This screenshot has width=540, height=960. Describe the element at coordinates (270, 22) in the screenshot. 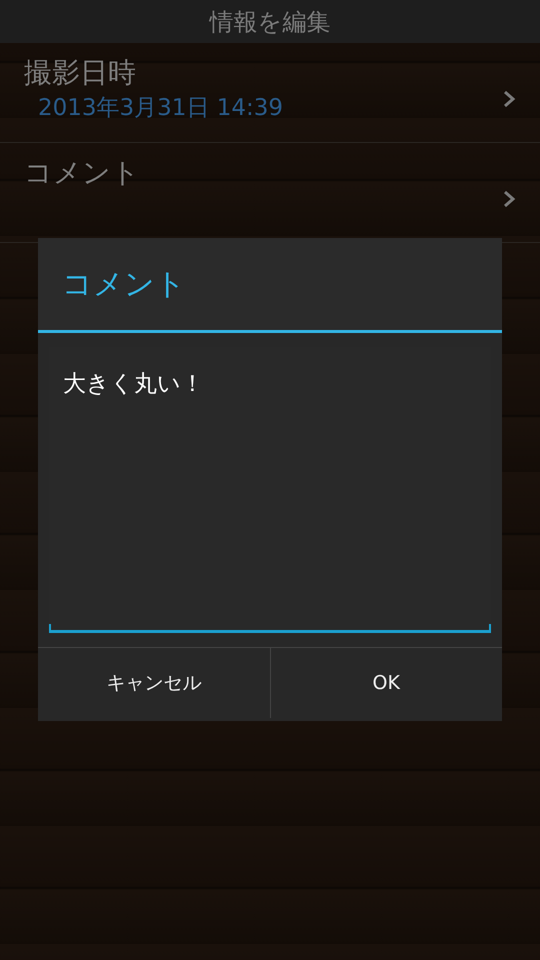

I see `screen-title: 情報を編集` at that location.